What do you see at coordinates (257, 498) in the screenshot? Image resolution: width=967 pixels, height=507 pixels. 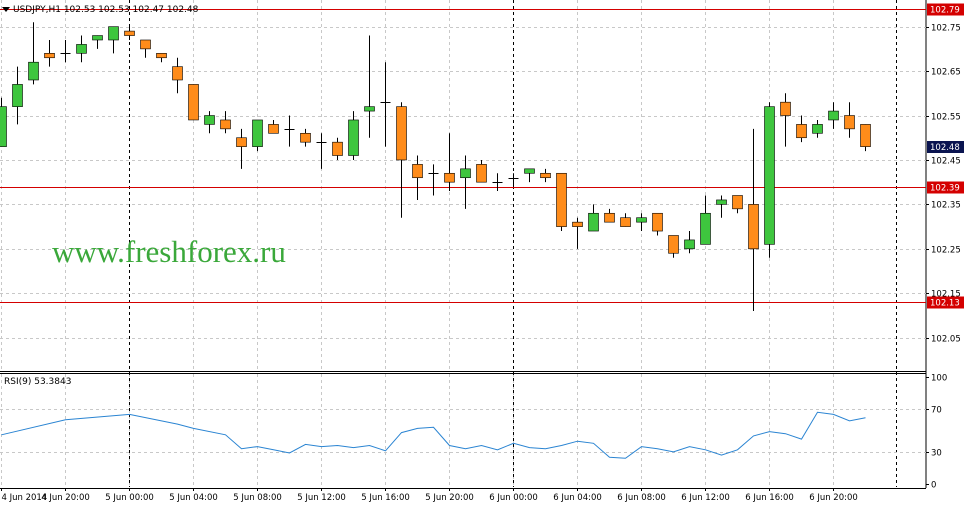 I see `time-tick-label: 5 Jun 08:00` at bounding box center [257, 498].